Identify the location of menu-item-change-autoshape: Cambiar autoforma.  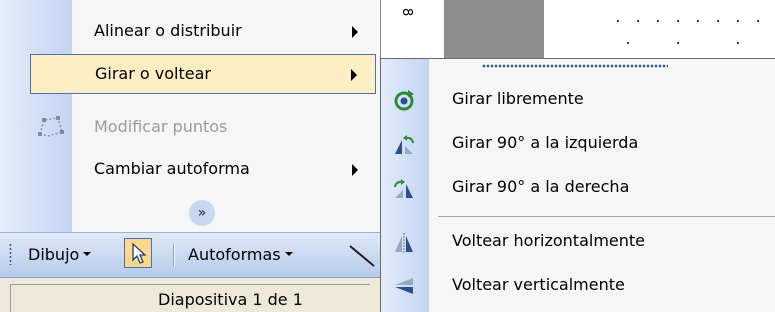
(203, 170).